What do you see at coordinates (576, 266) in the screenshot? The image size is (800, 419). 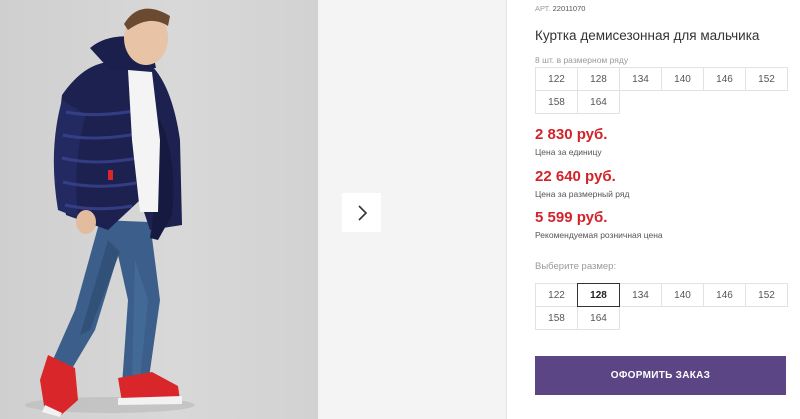 I see `size-picker-label: Выберите размер:` at bounding box center [576, 266].